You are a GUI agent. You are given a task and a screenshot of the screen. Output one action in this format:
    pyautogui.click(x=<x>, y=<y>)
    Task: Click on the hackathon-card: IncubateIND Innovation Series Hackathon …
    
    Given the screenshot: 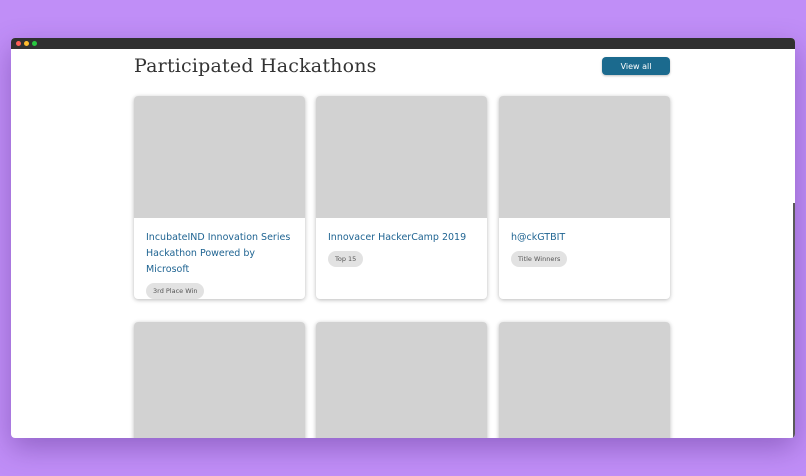 What is the action you would take?
    pyautogui.click(x=219, y=197)
    